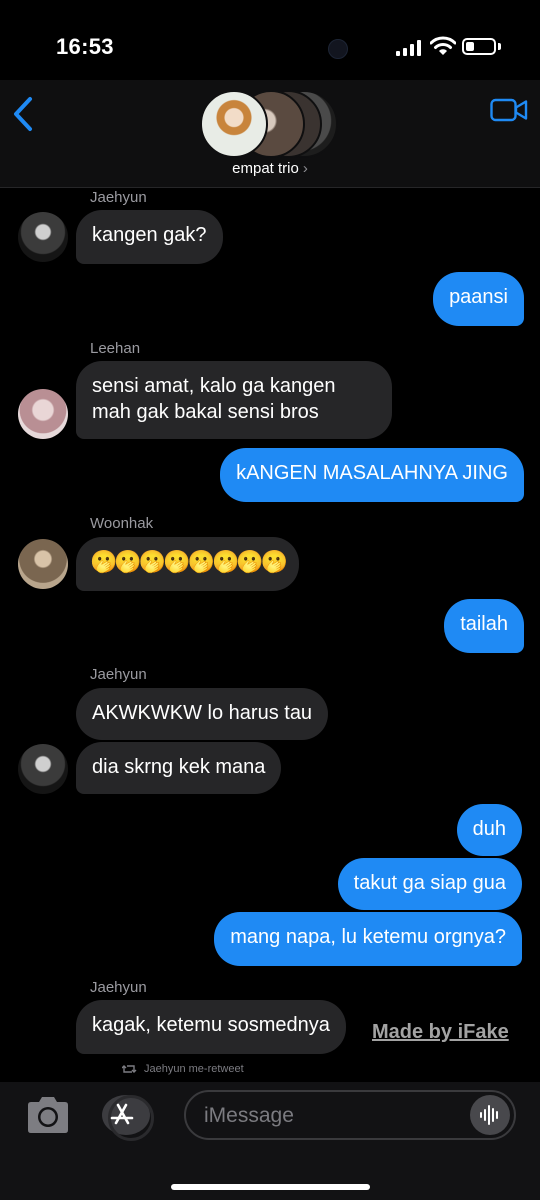  Describe the element at coordinates (211, 1027) in the screenshot. I see `message-bubble: kagak, ketemu sosmednya` at that location.